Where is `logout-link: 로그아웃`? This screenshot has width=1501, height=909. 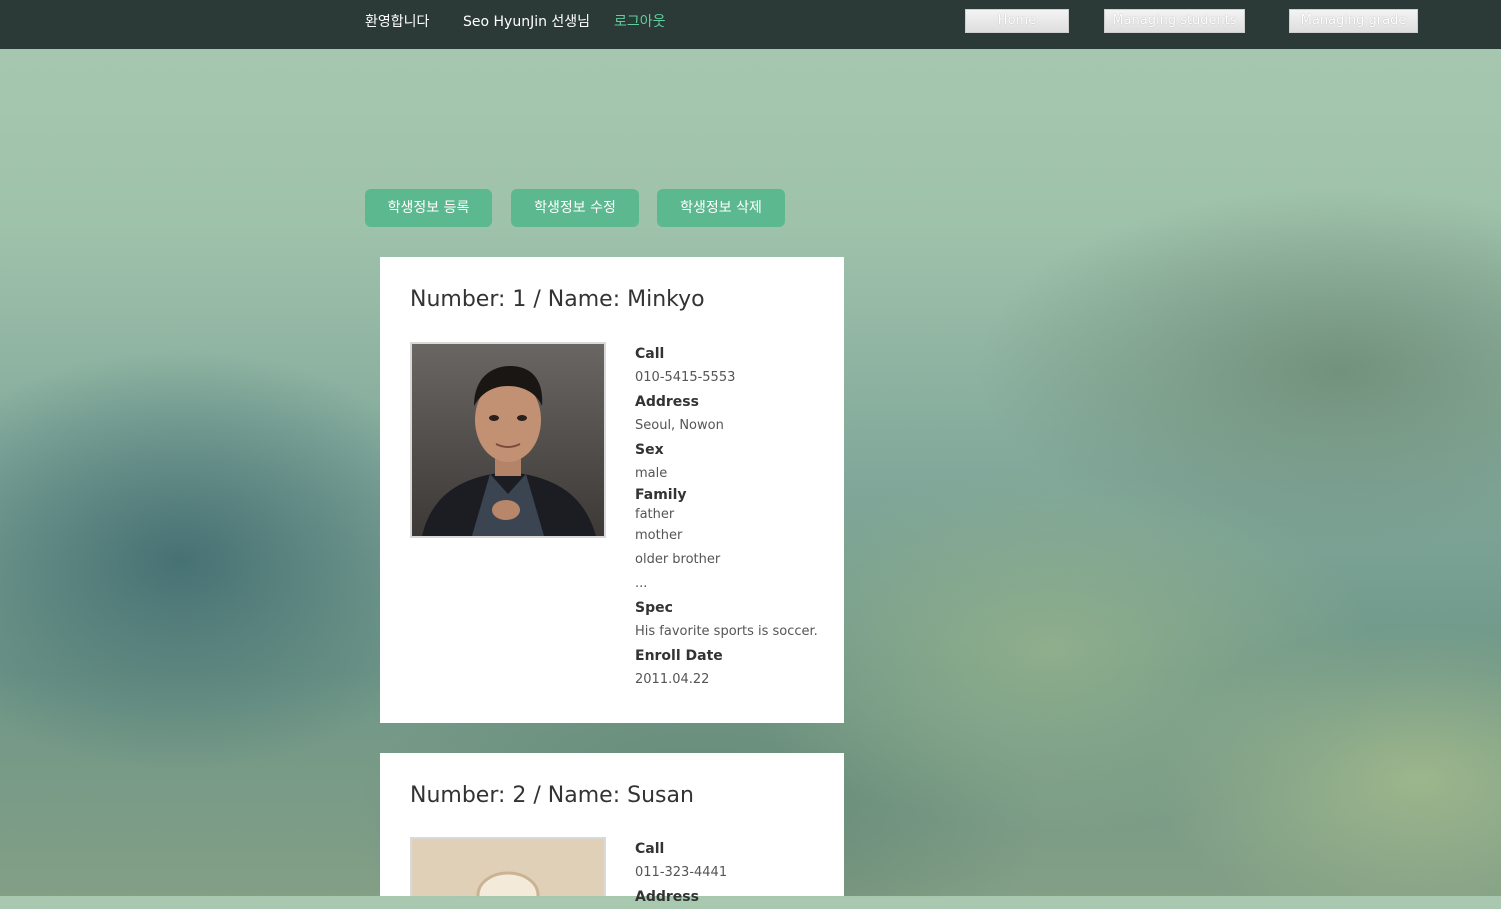 logout-link: 로그아웃 is located at coordinates (640, 21).